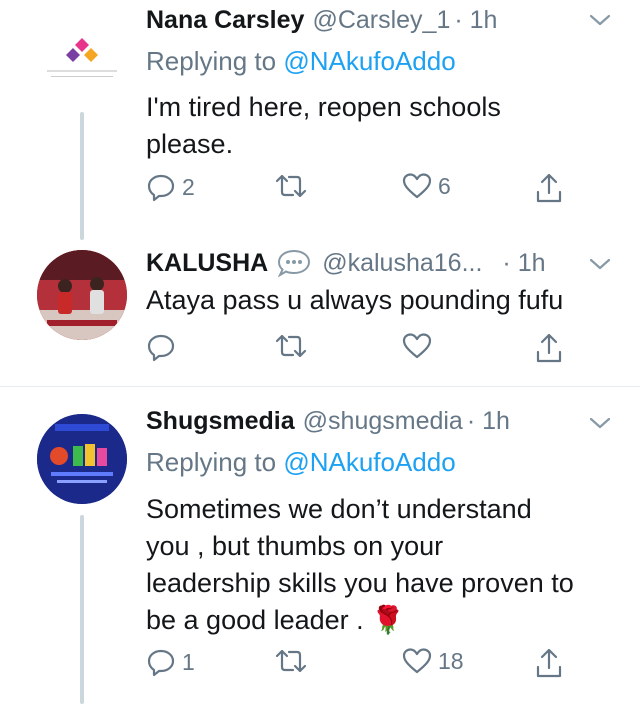 The image size is (640, 704). I want to click on tweet-text-line: Sometimes we don’t understand, so click(339, 509).